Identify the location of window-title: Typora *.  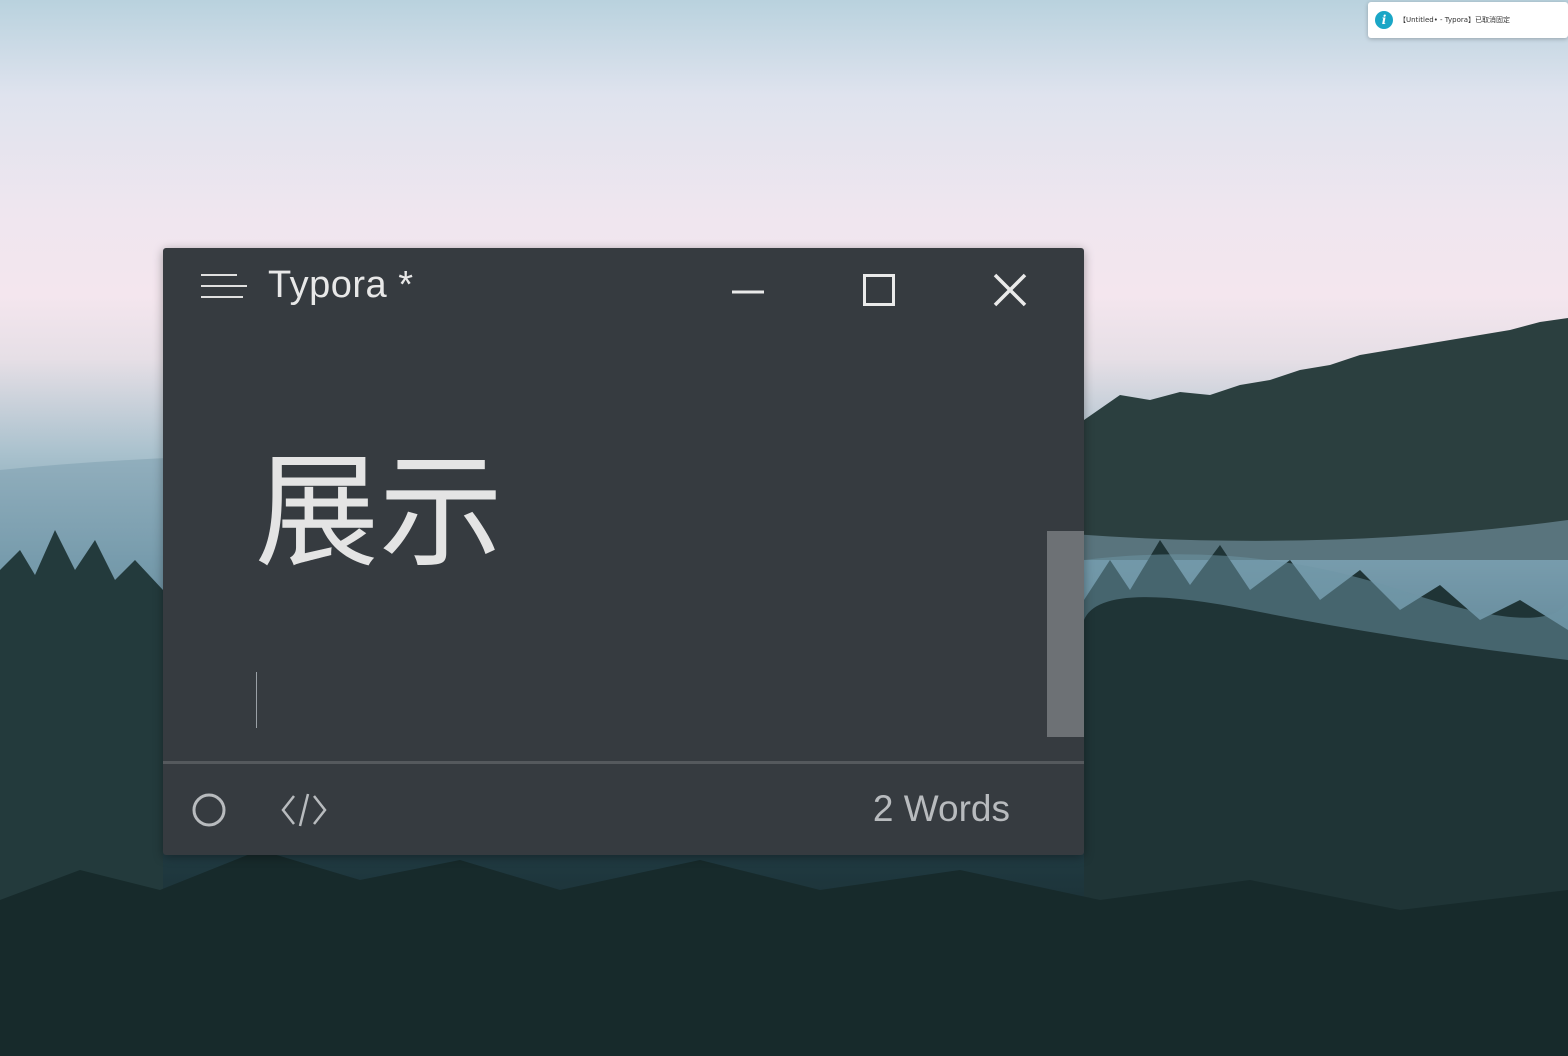
(341, 285).